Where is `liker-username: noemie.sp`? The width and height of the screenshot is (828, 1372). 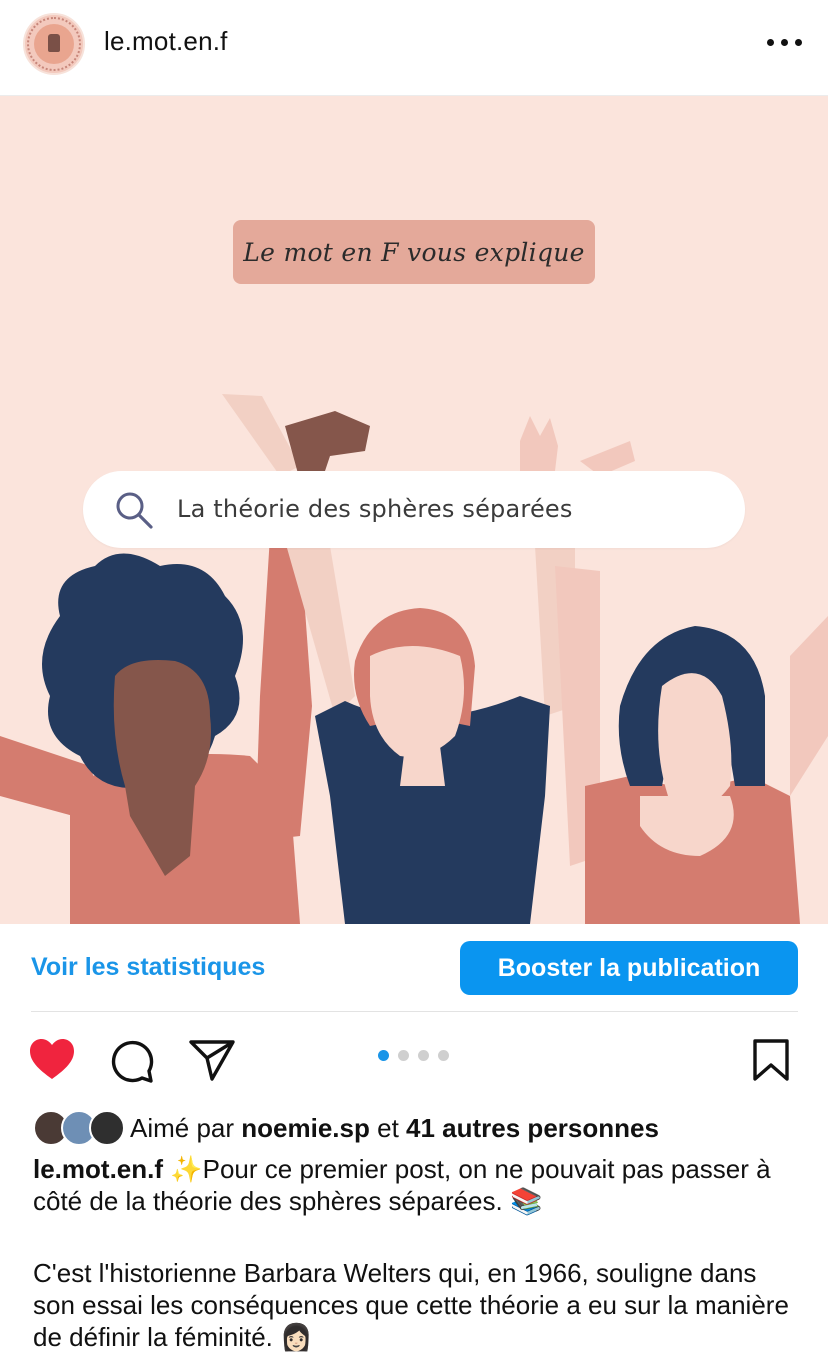 liker-username: noemie.sp is located at coordinates (305, 1128).